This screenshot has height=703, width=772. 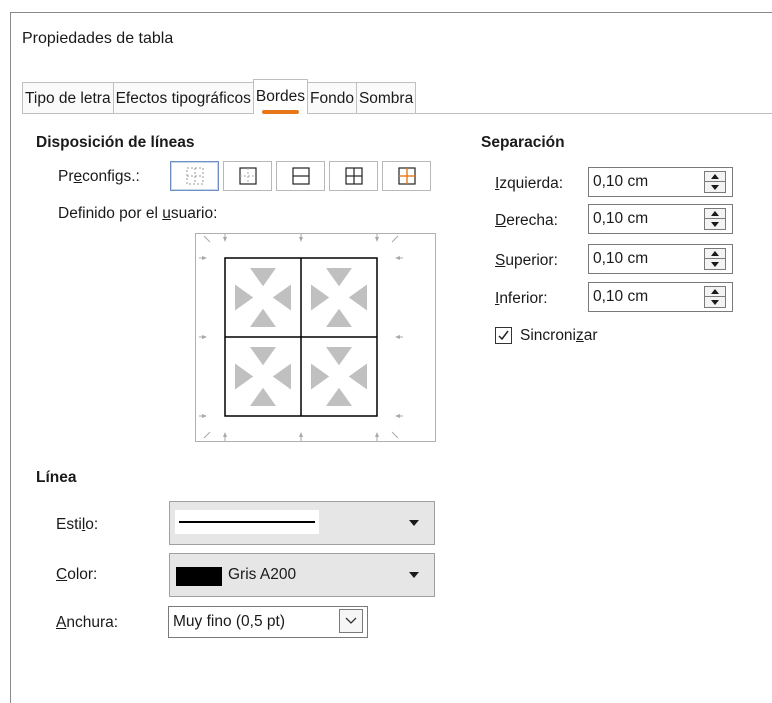 What do you see at coordinates (643, 297) in the screenshot?
I see `spacing-bottom-input` at bounding box center [643, 297].